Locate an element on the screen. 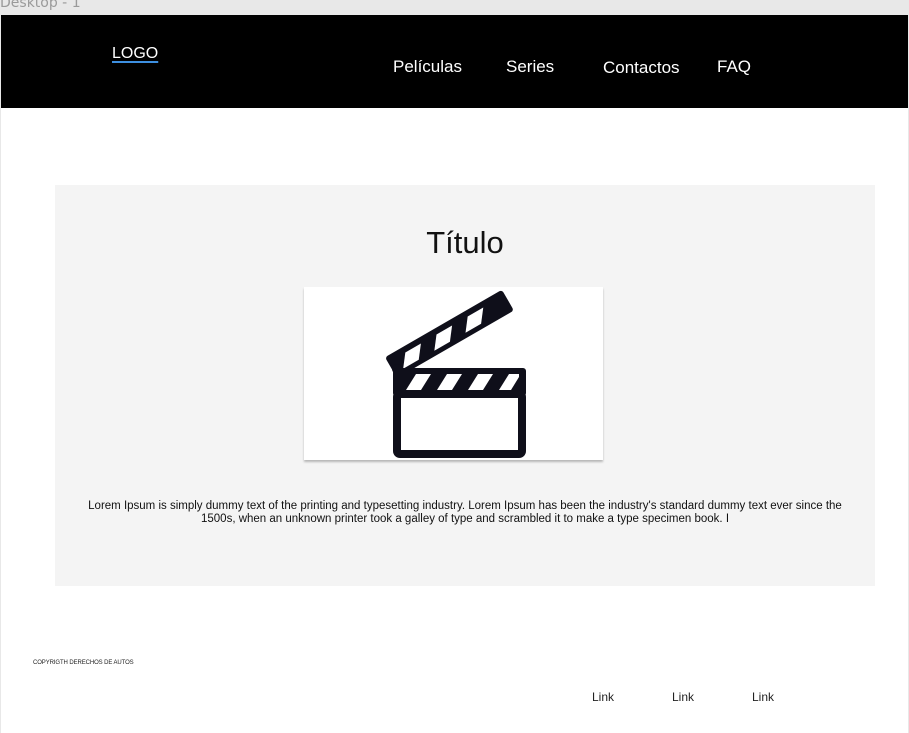  footer-link-3: Link is located at coordinates (763, 697).